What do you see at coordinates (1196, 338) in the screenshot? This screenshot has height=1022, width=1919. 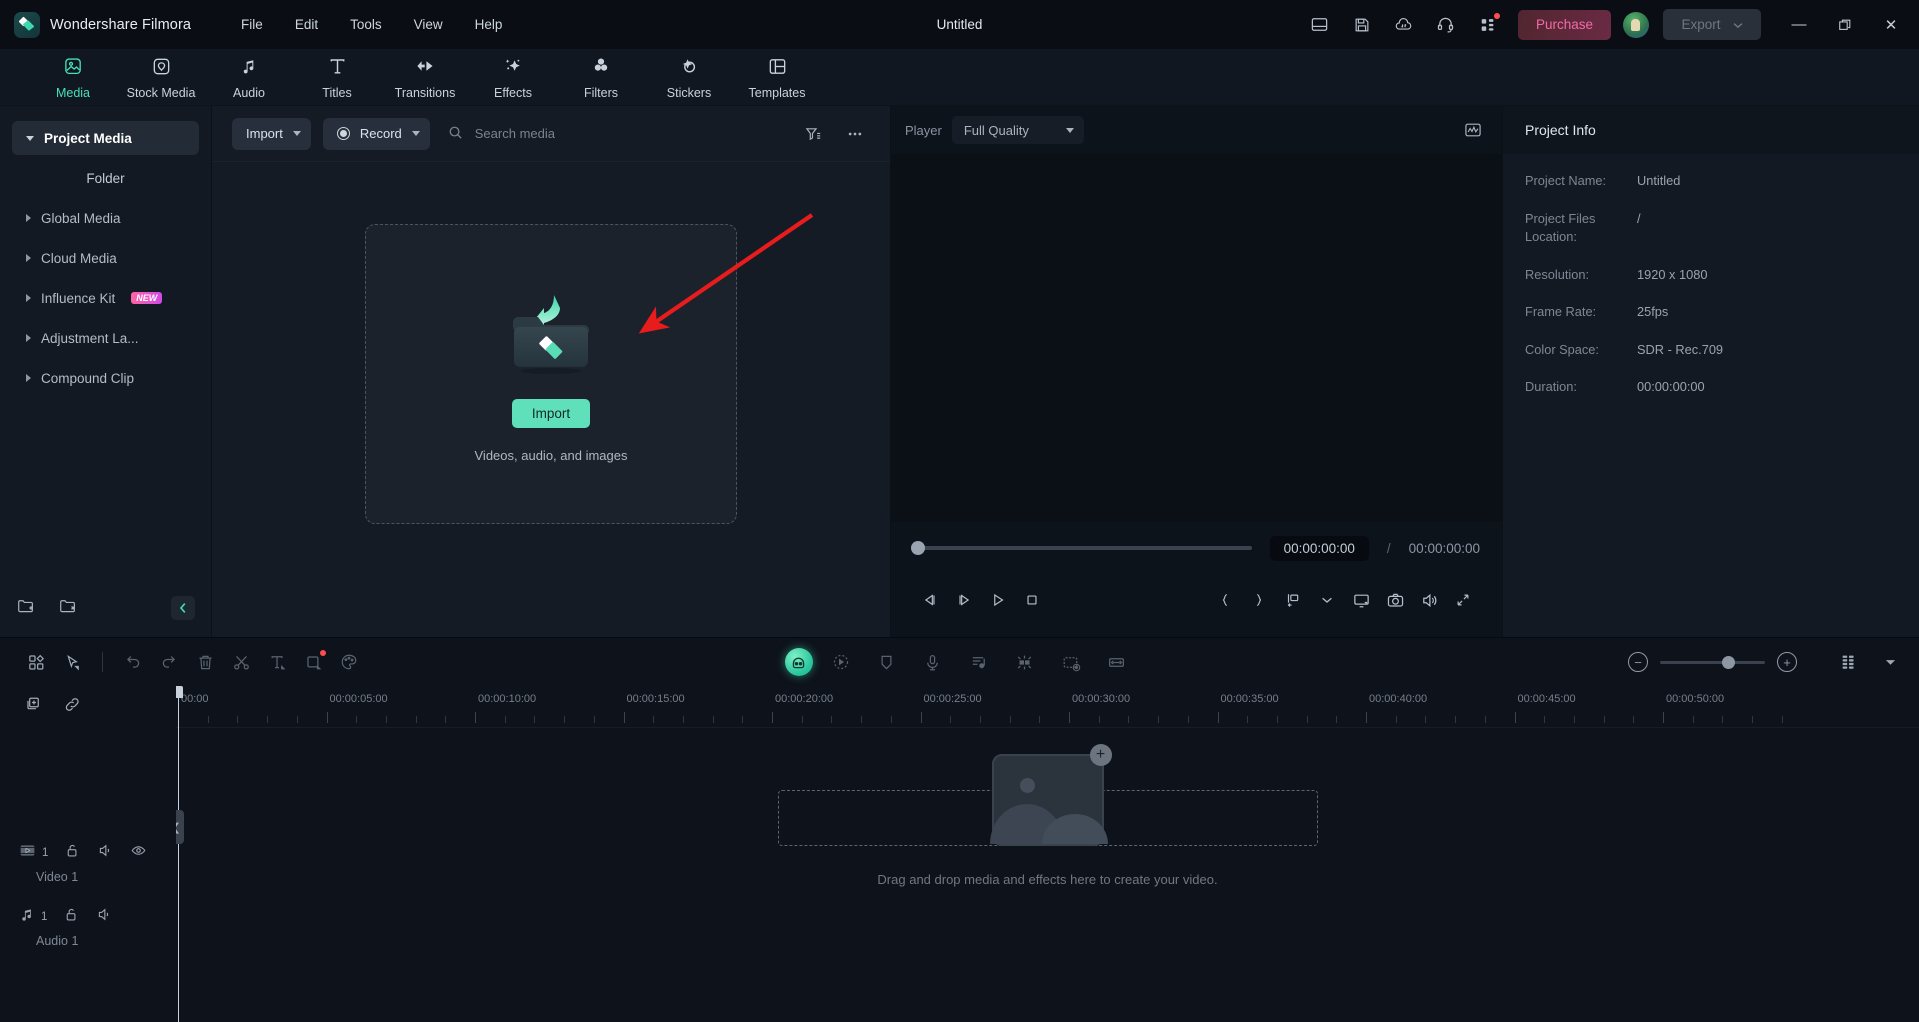 I see `player-canvas` at bounding box center [1196, 338].